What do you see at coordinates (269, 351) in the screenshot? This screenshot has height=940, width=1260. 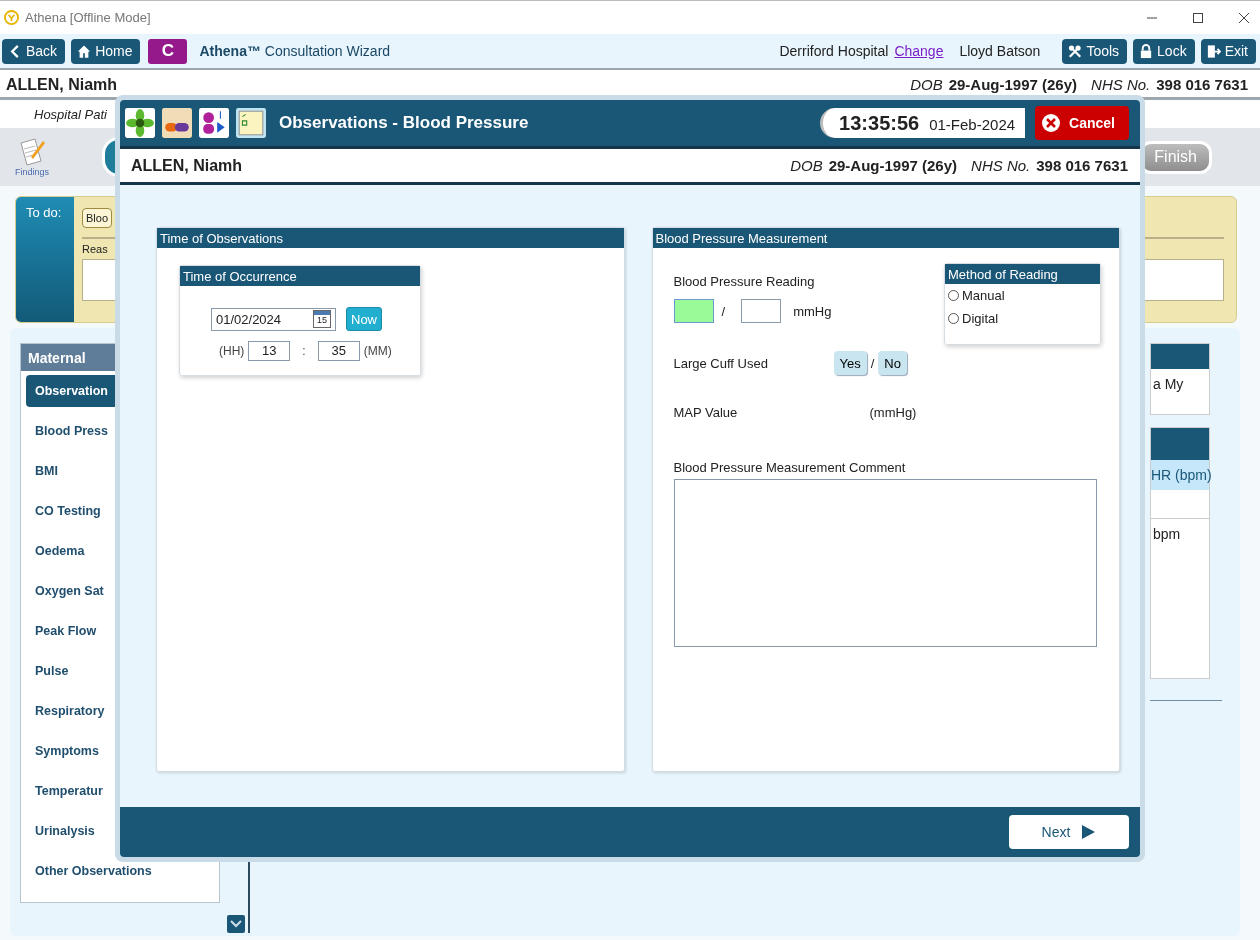 I see `hour-field: 13` at bounding box center [269, 351].